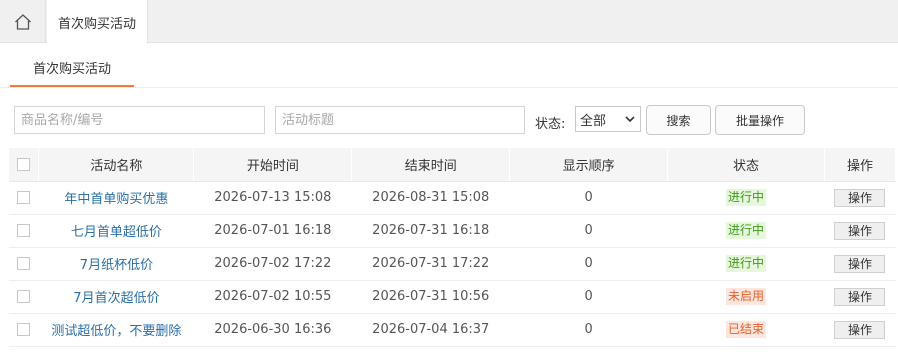  I want to click on header-action: 操作, so click(860, 165).